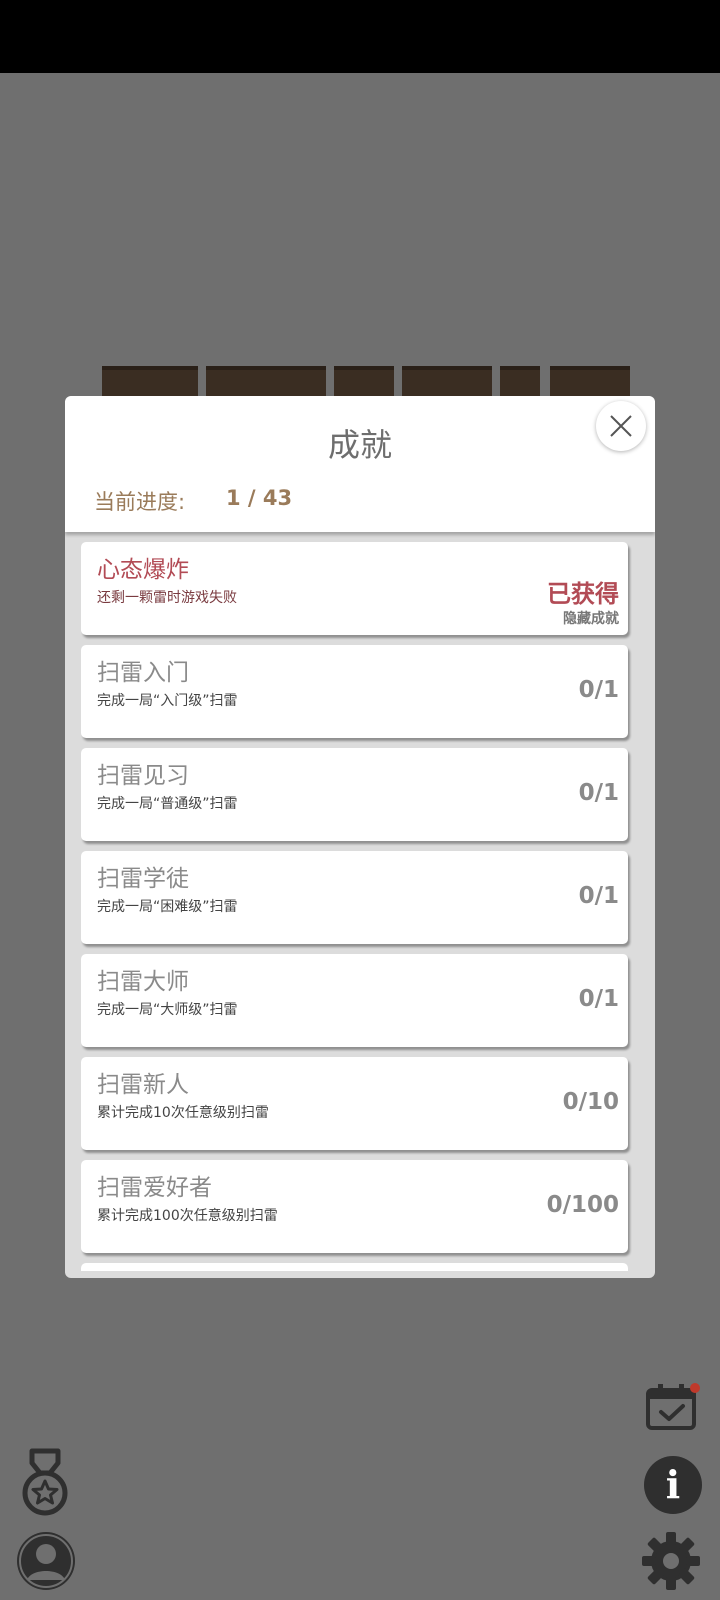 This screenshot has height=1600, width=720. What do you see at coordinates (143, 879) in the screenshot?
I see `achievement-title: 扫雷学徒` at bounding box center [143, 879].